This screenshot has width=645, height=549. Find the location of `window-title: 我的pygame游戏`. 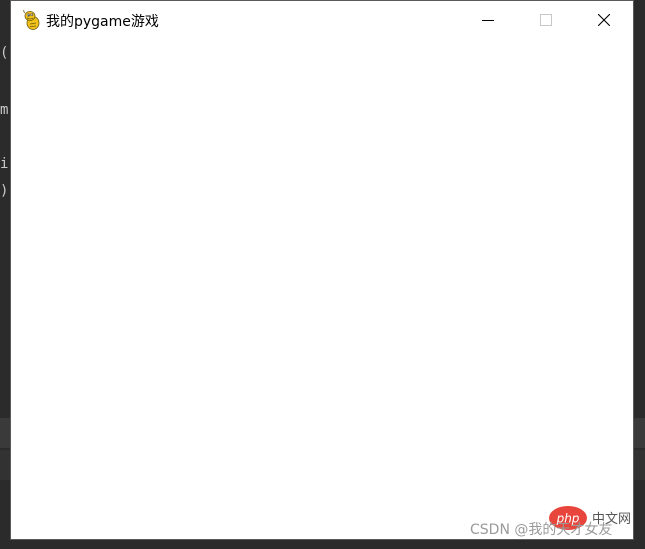

window-title: 我的pygame游戏 is located at coordinates (102, 22).